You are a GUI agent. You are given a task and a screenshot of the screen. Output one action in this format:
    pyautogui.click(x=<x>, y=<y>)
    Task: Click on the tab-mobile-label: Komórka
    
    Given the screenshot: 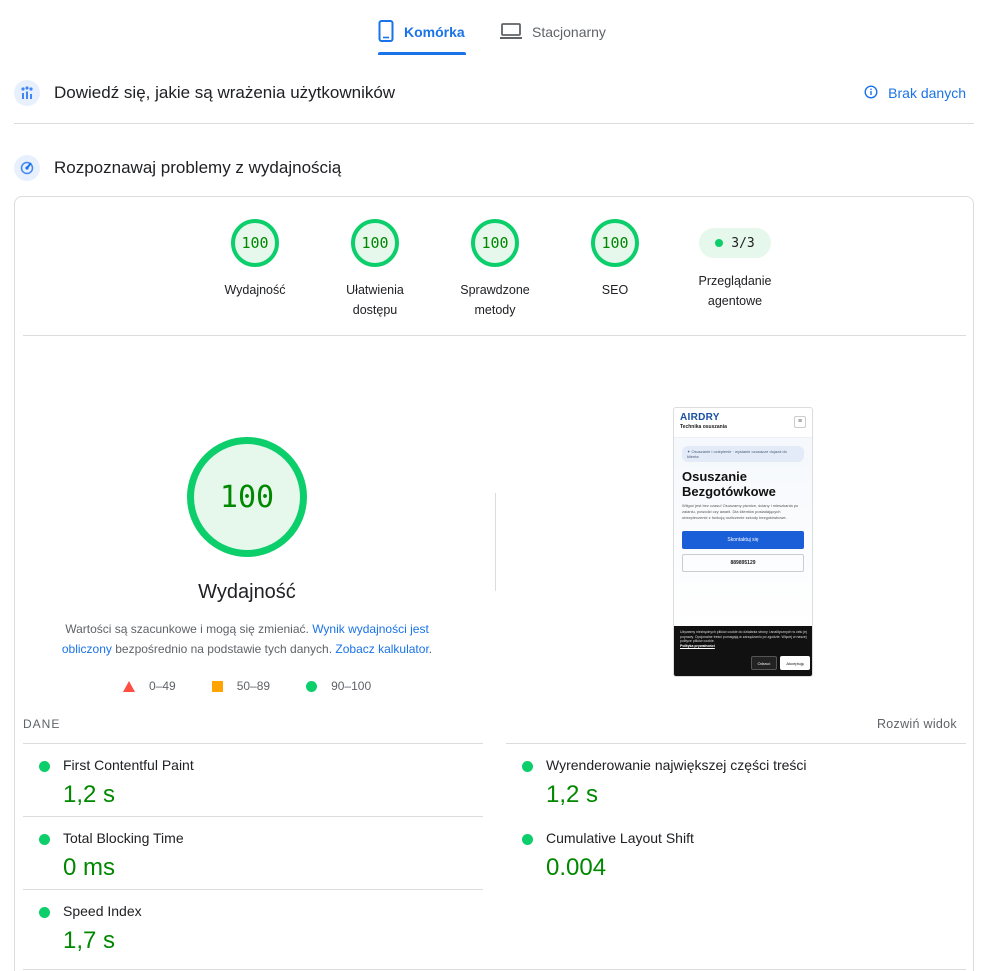 What is the action you would take?
    pyautogui.click(x=434, y=32)
    